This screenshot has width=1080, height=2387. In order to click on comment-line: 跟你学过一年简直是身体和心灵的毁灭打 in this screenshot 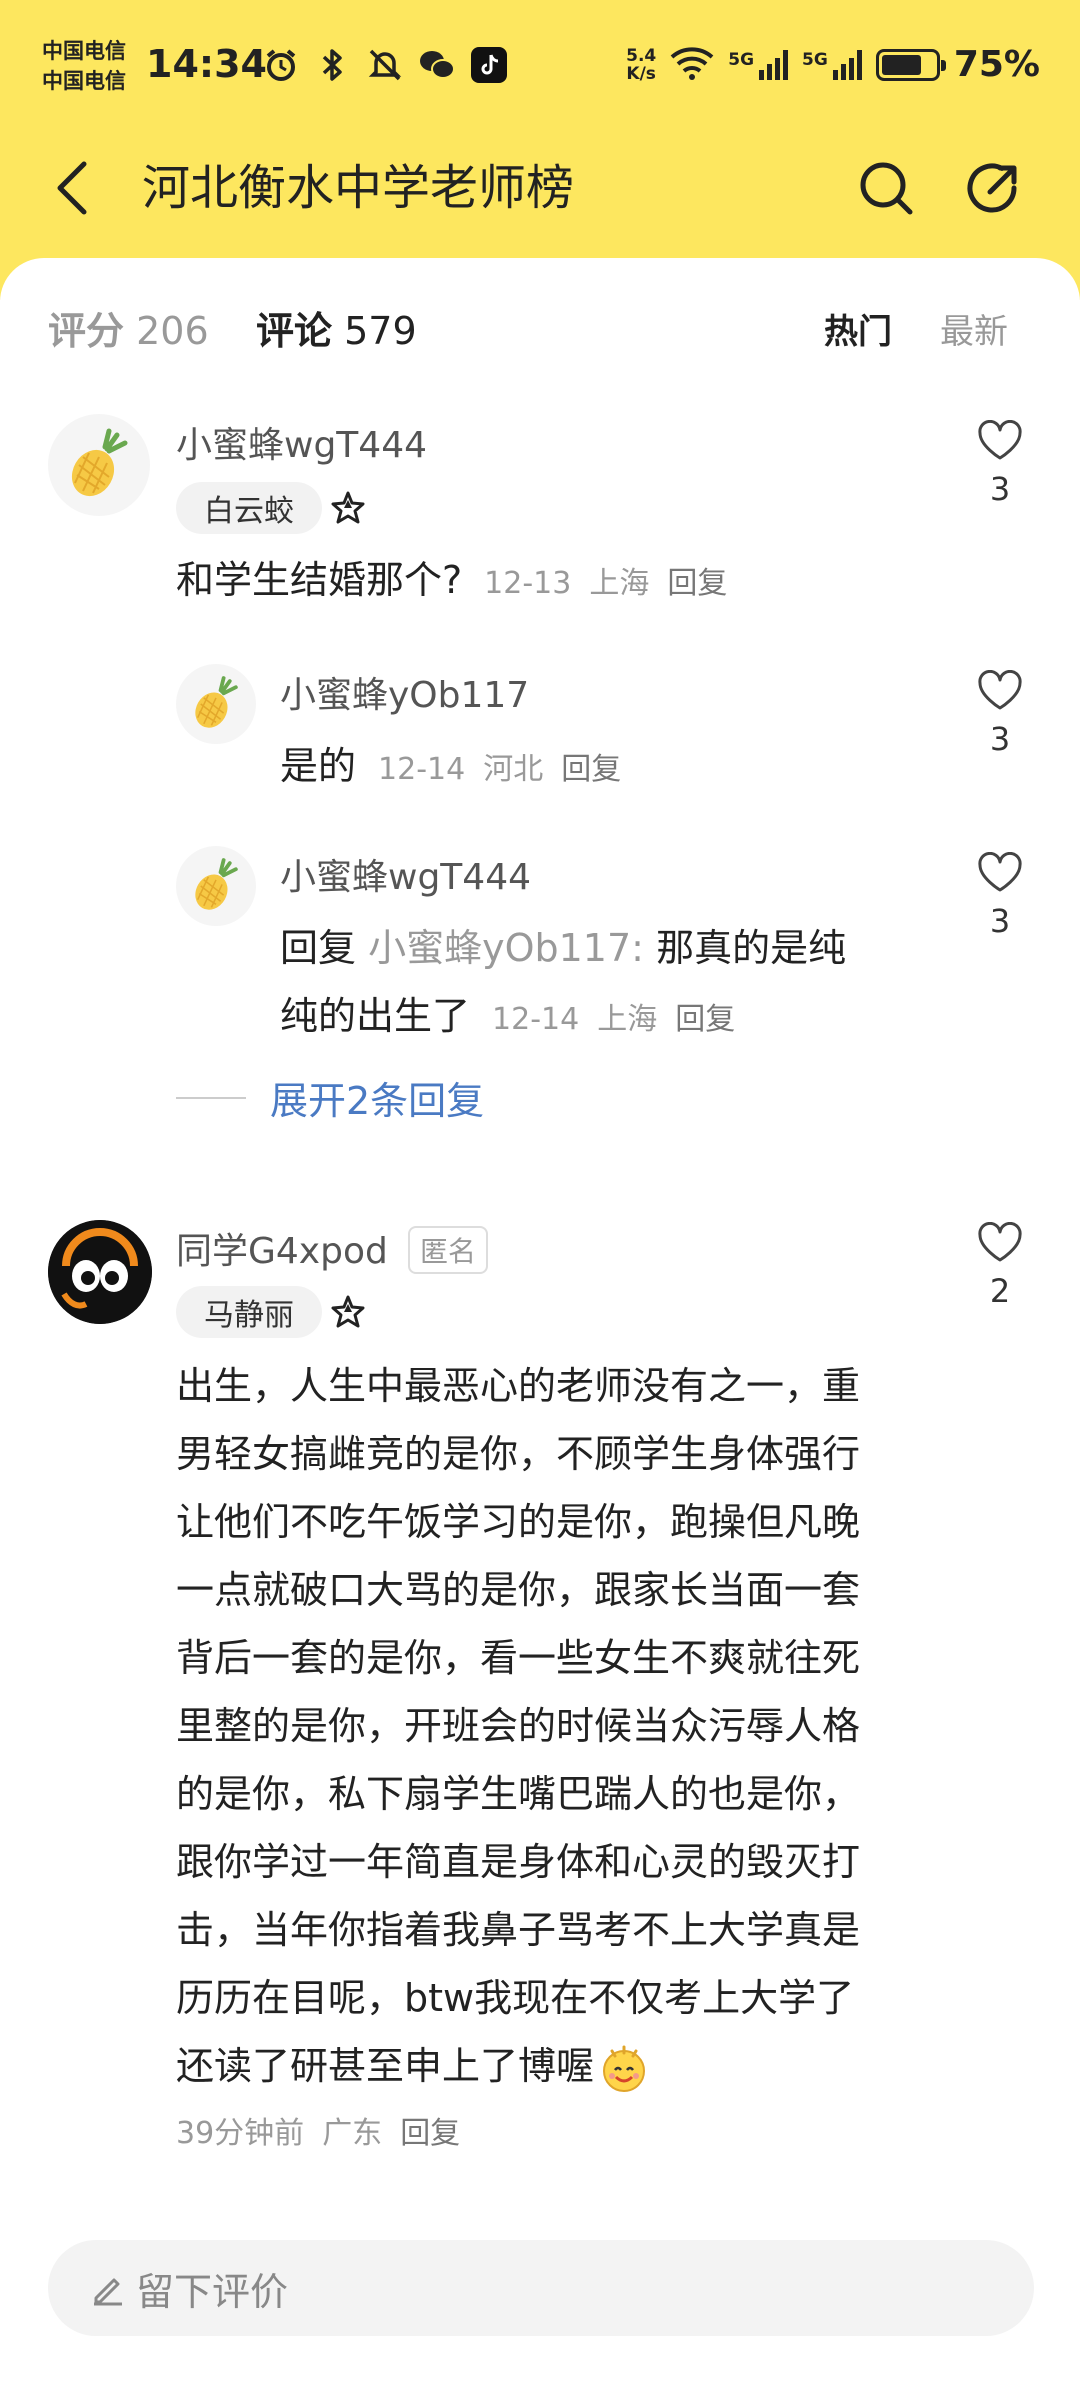, I will do `click(518, 1862)`.